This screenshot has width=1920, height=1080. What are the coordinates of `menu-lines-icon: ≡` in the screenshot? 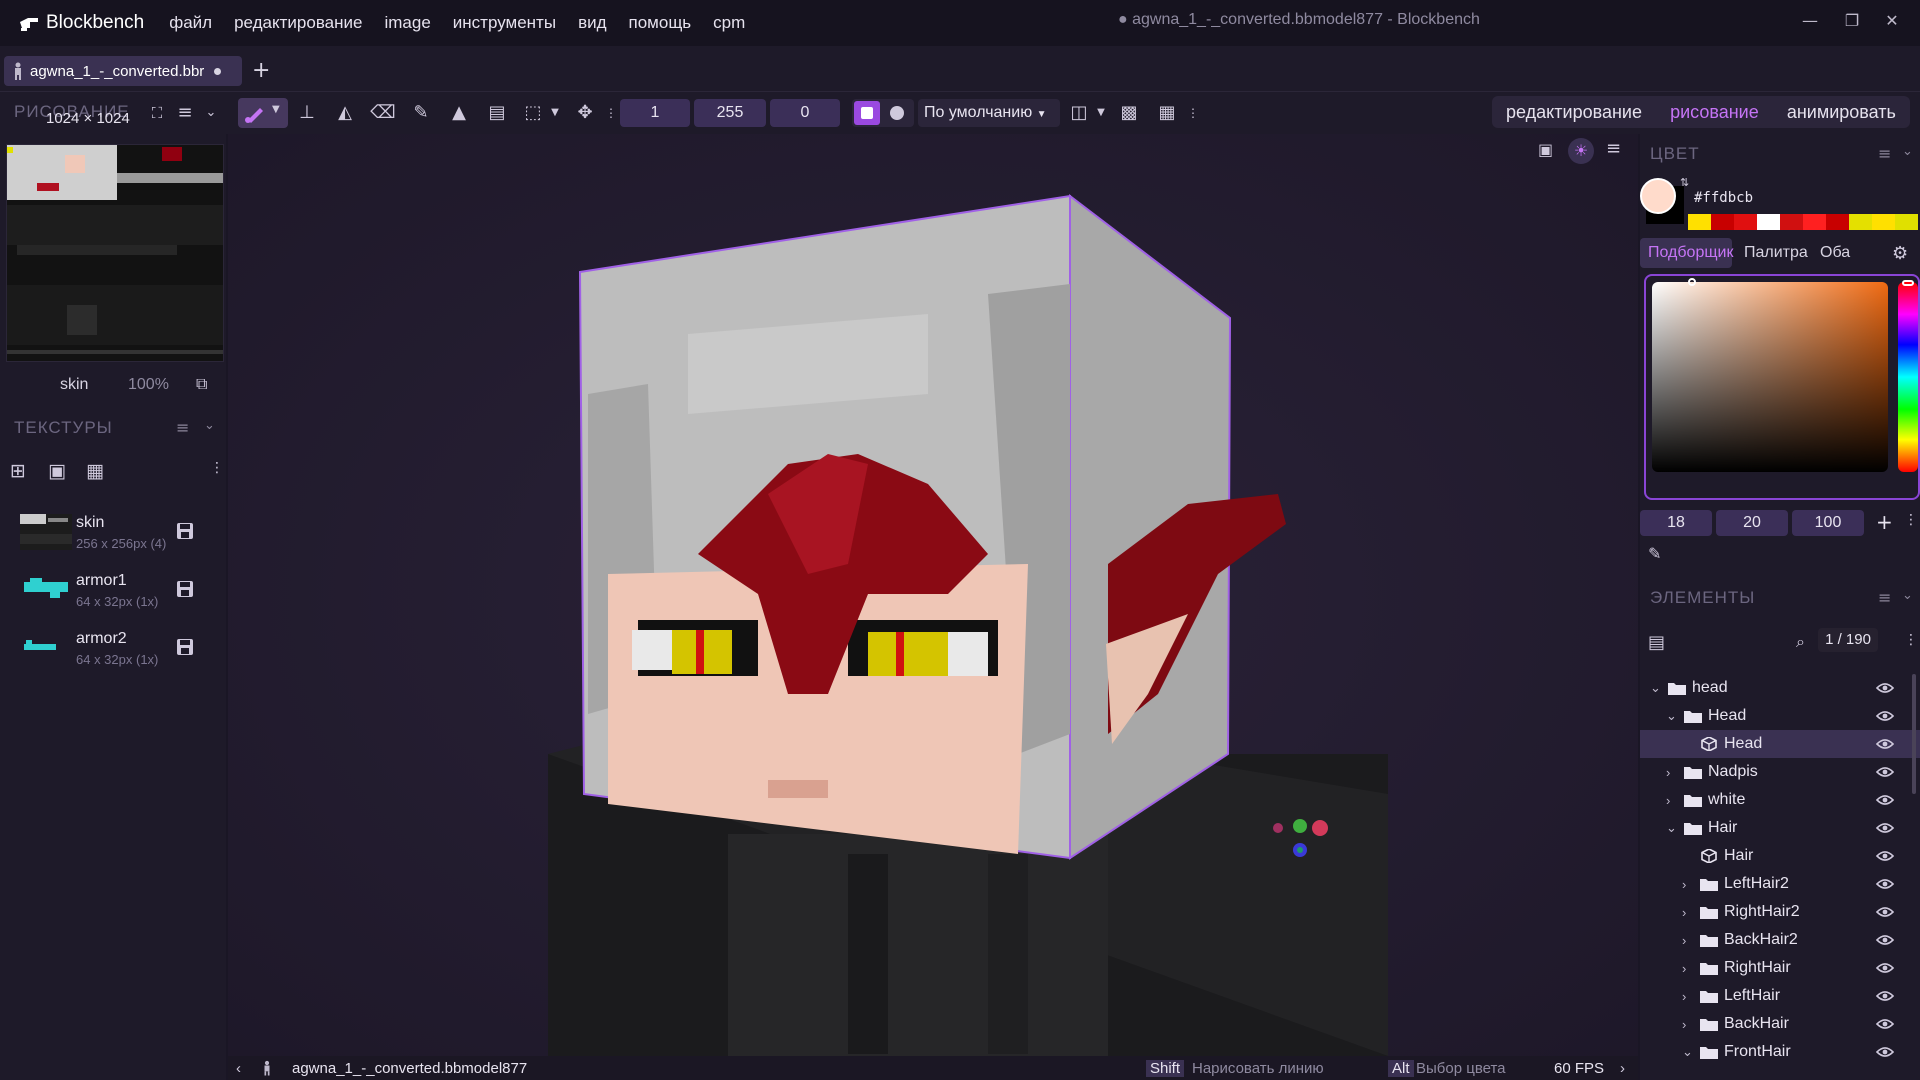 It's located at (185, 113).